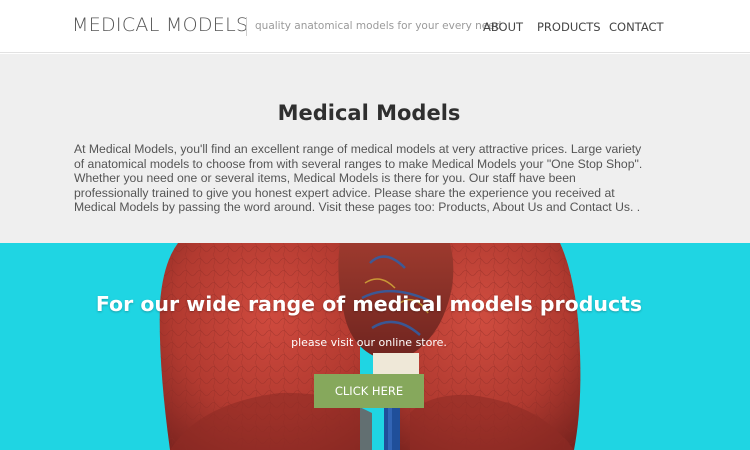 The width and height of the screenshot is (750, 450). What do you see at coordinates (246, 26) in the screenshot?
I see `logo-divider` at bounding box center [246, 26].